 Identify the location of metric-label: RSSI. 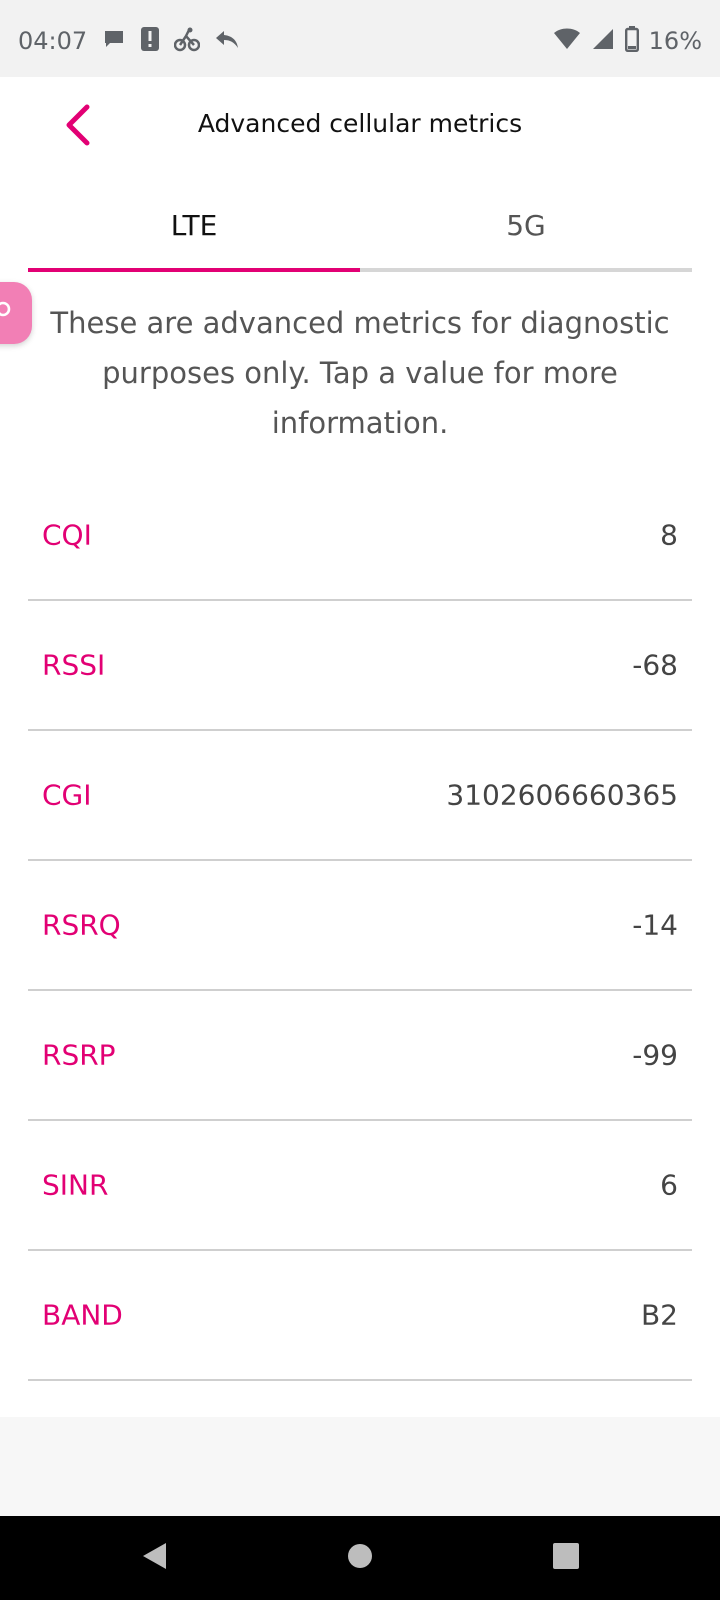
(74, 665).